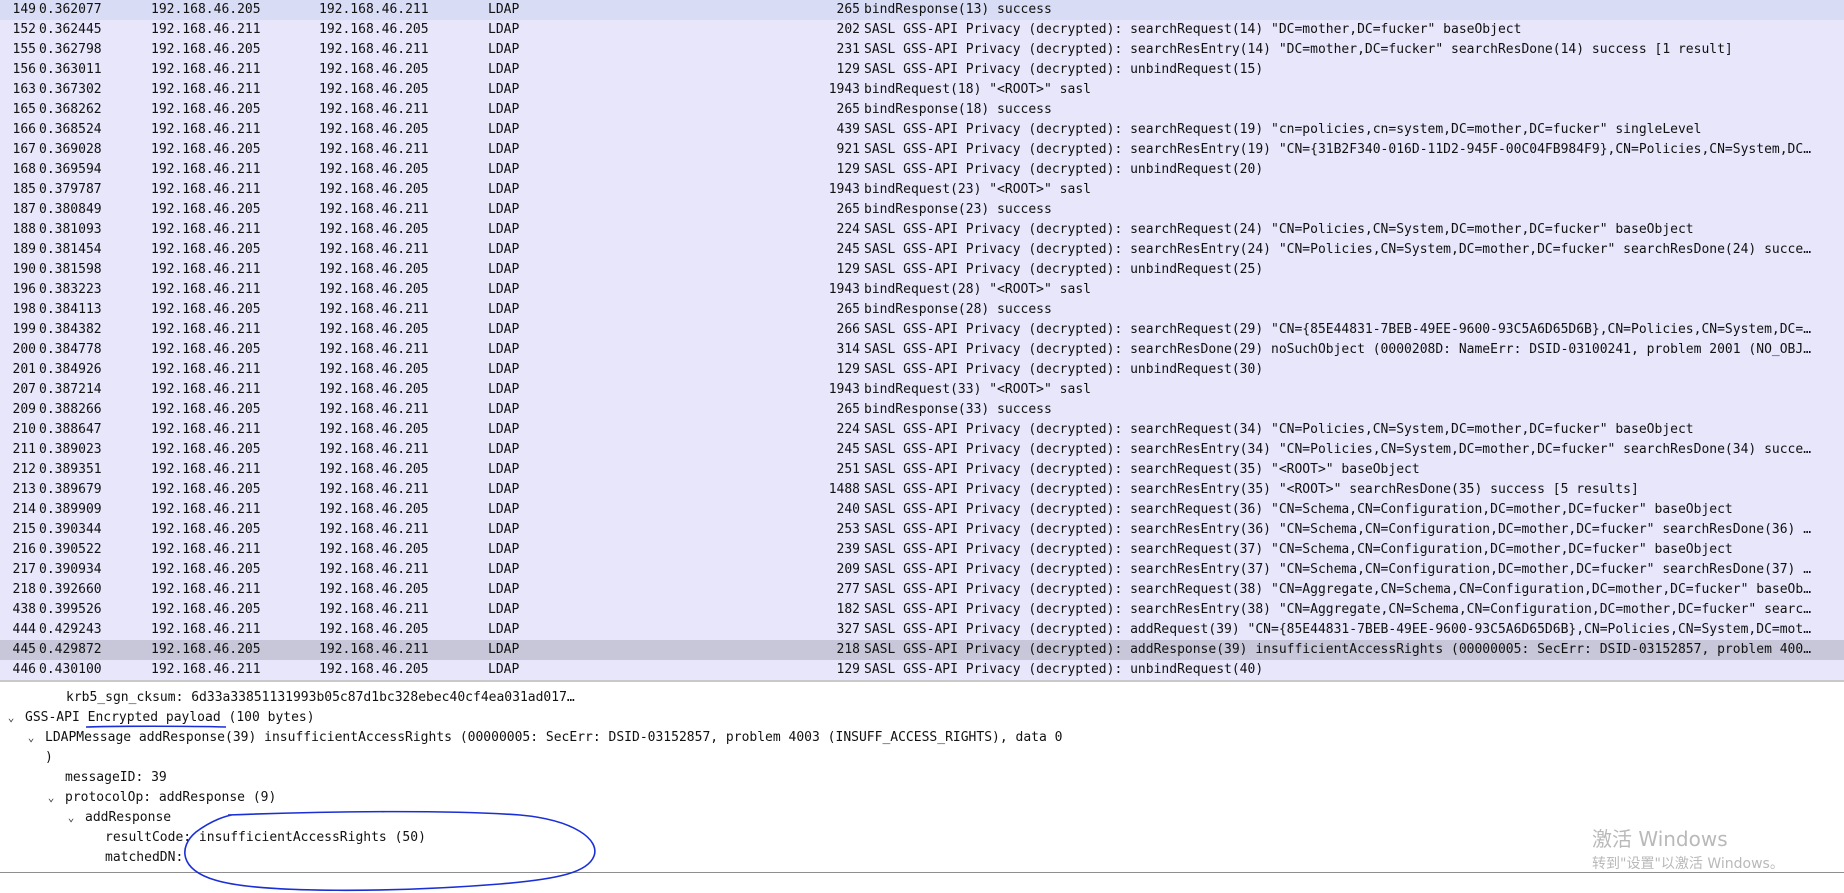 The height and width of the screenshot is (893, 1844). I want to click on packet-len-cell: 209, so click(848, 569).